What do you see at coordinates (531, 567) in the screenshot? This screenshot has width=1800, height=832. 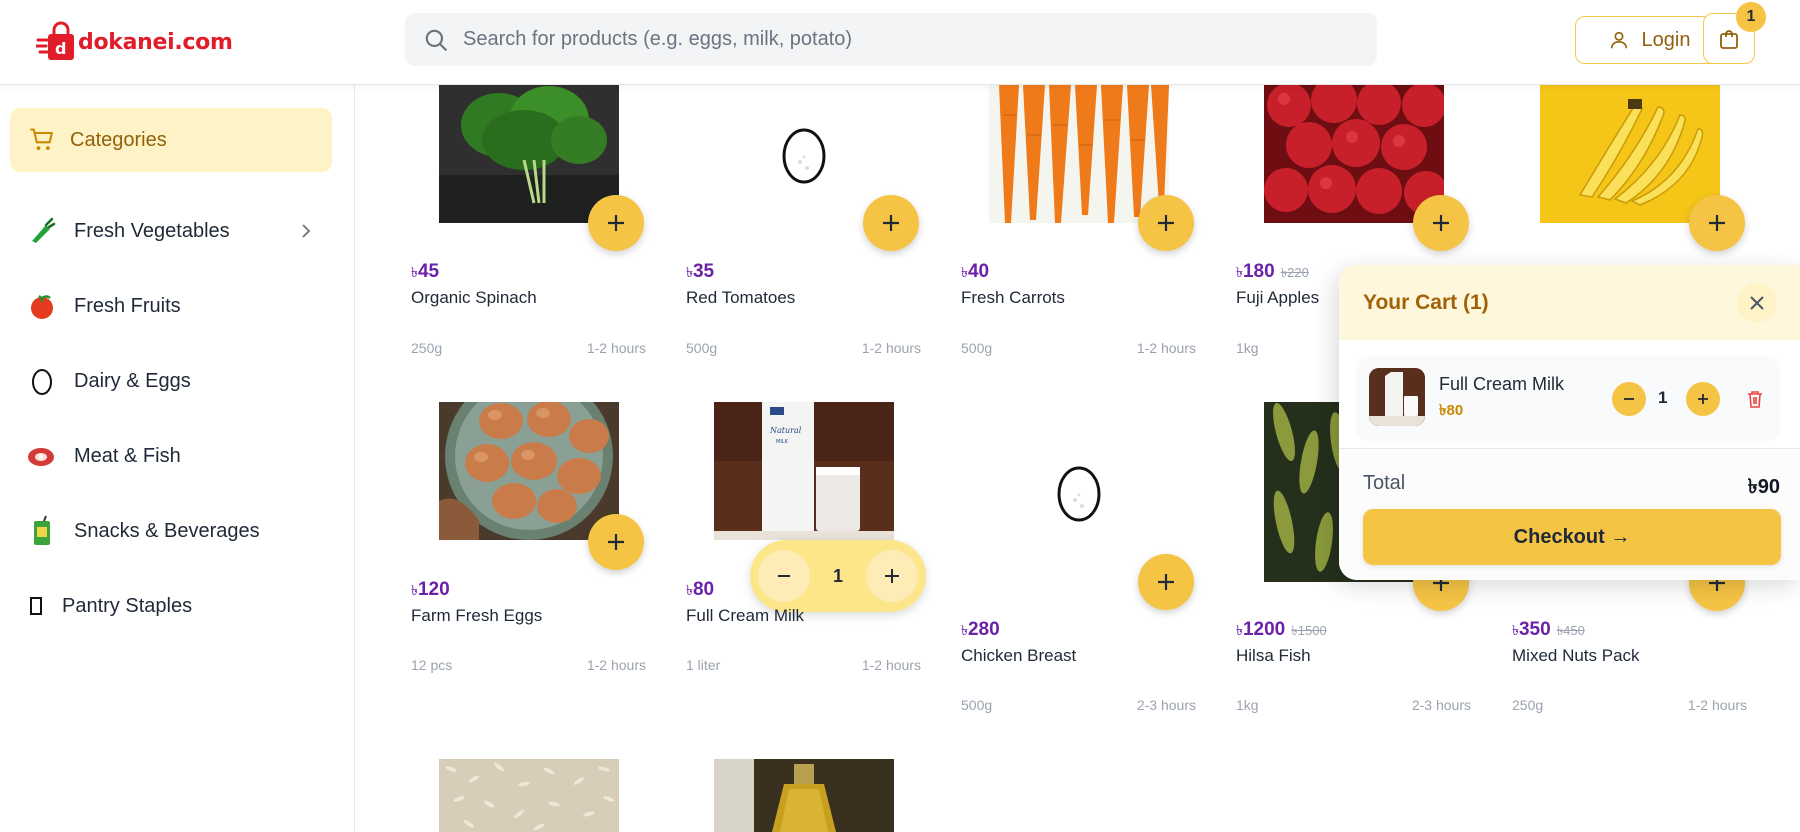 I see `product-card-farm-fresh-eggs: ৳120 Farm Fresh Eggs 12 pcs 1-2 hours` at bounding box center [531, 567].